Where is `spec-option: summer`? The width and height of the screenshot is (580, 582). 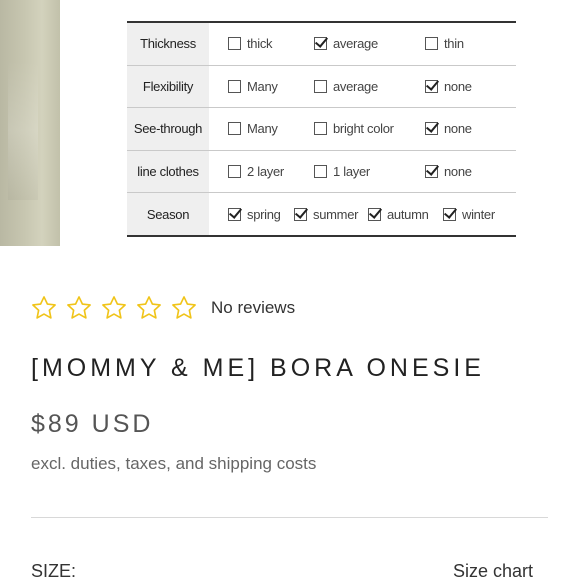 spec-option: summer is located at coordinates (331, 214).